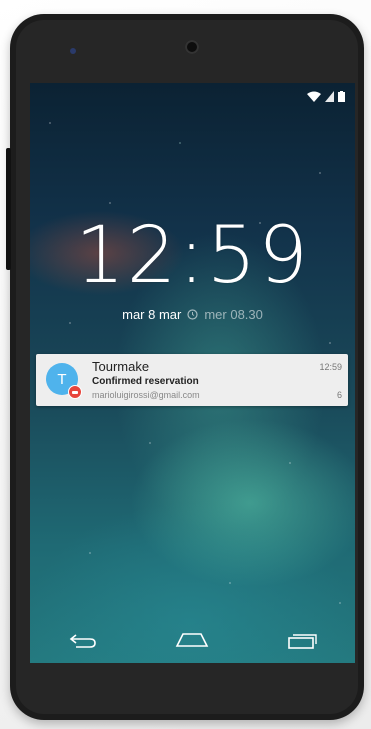 Image resolution: width=371 pixels, height=729 pixels. Describe the element at coordinates (314, 96) in the screenshot. I see `wifi-icon` at that location.